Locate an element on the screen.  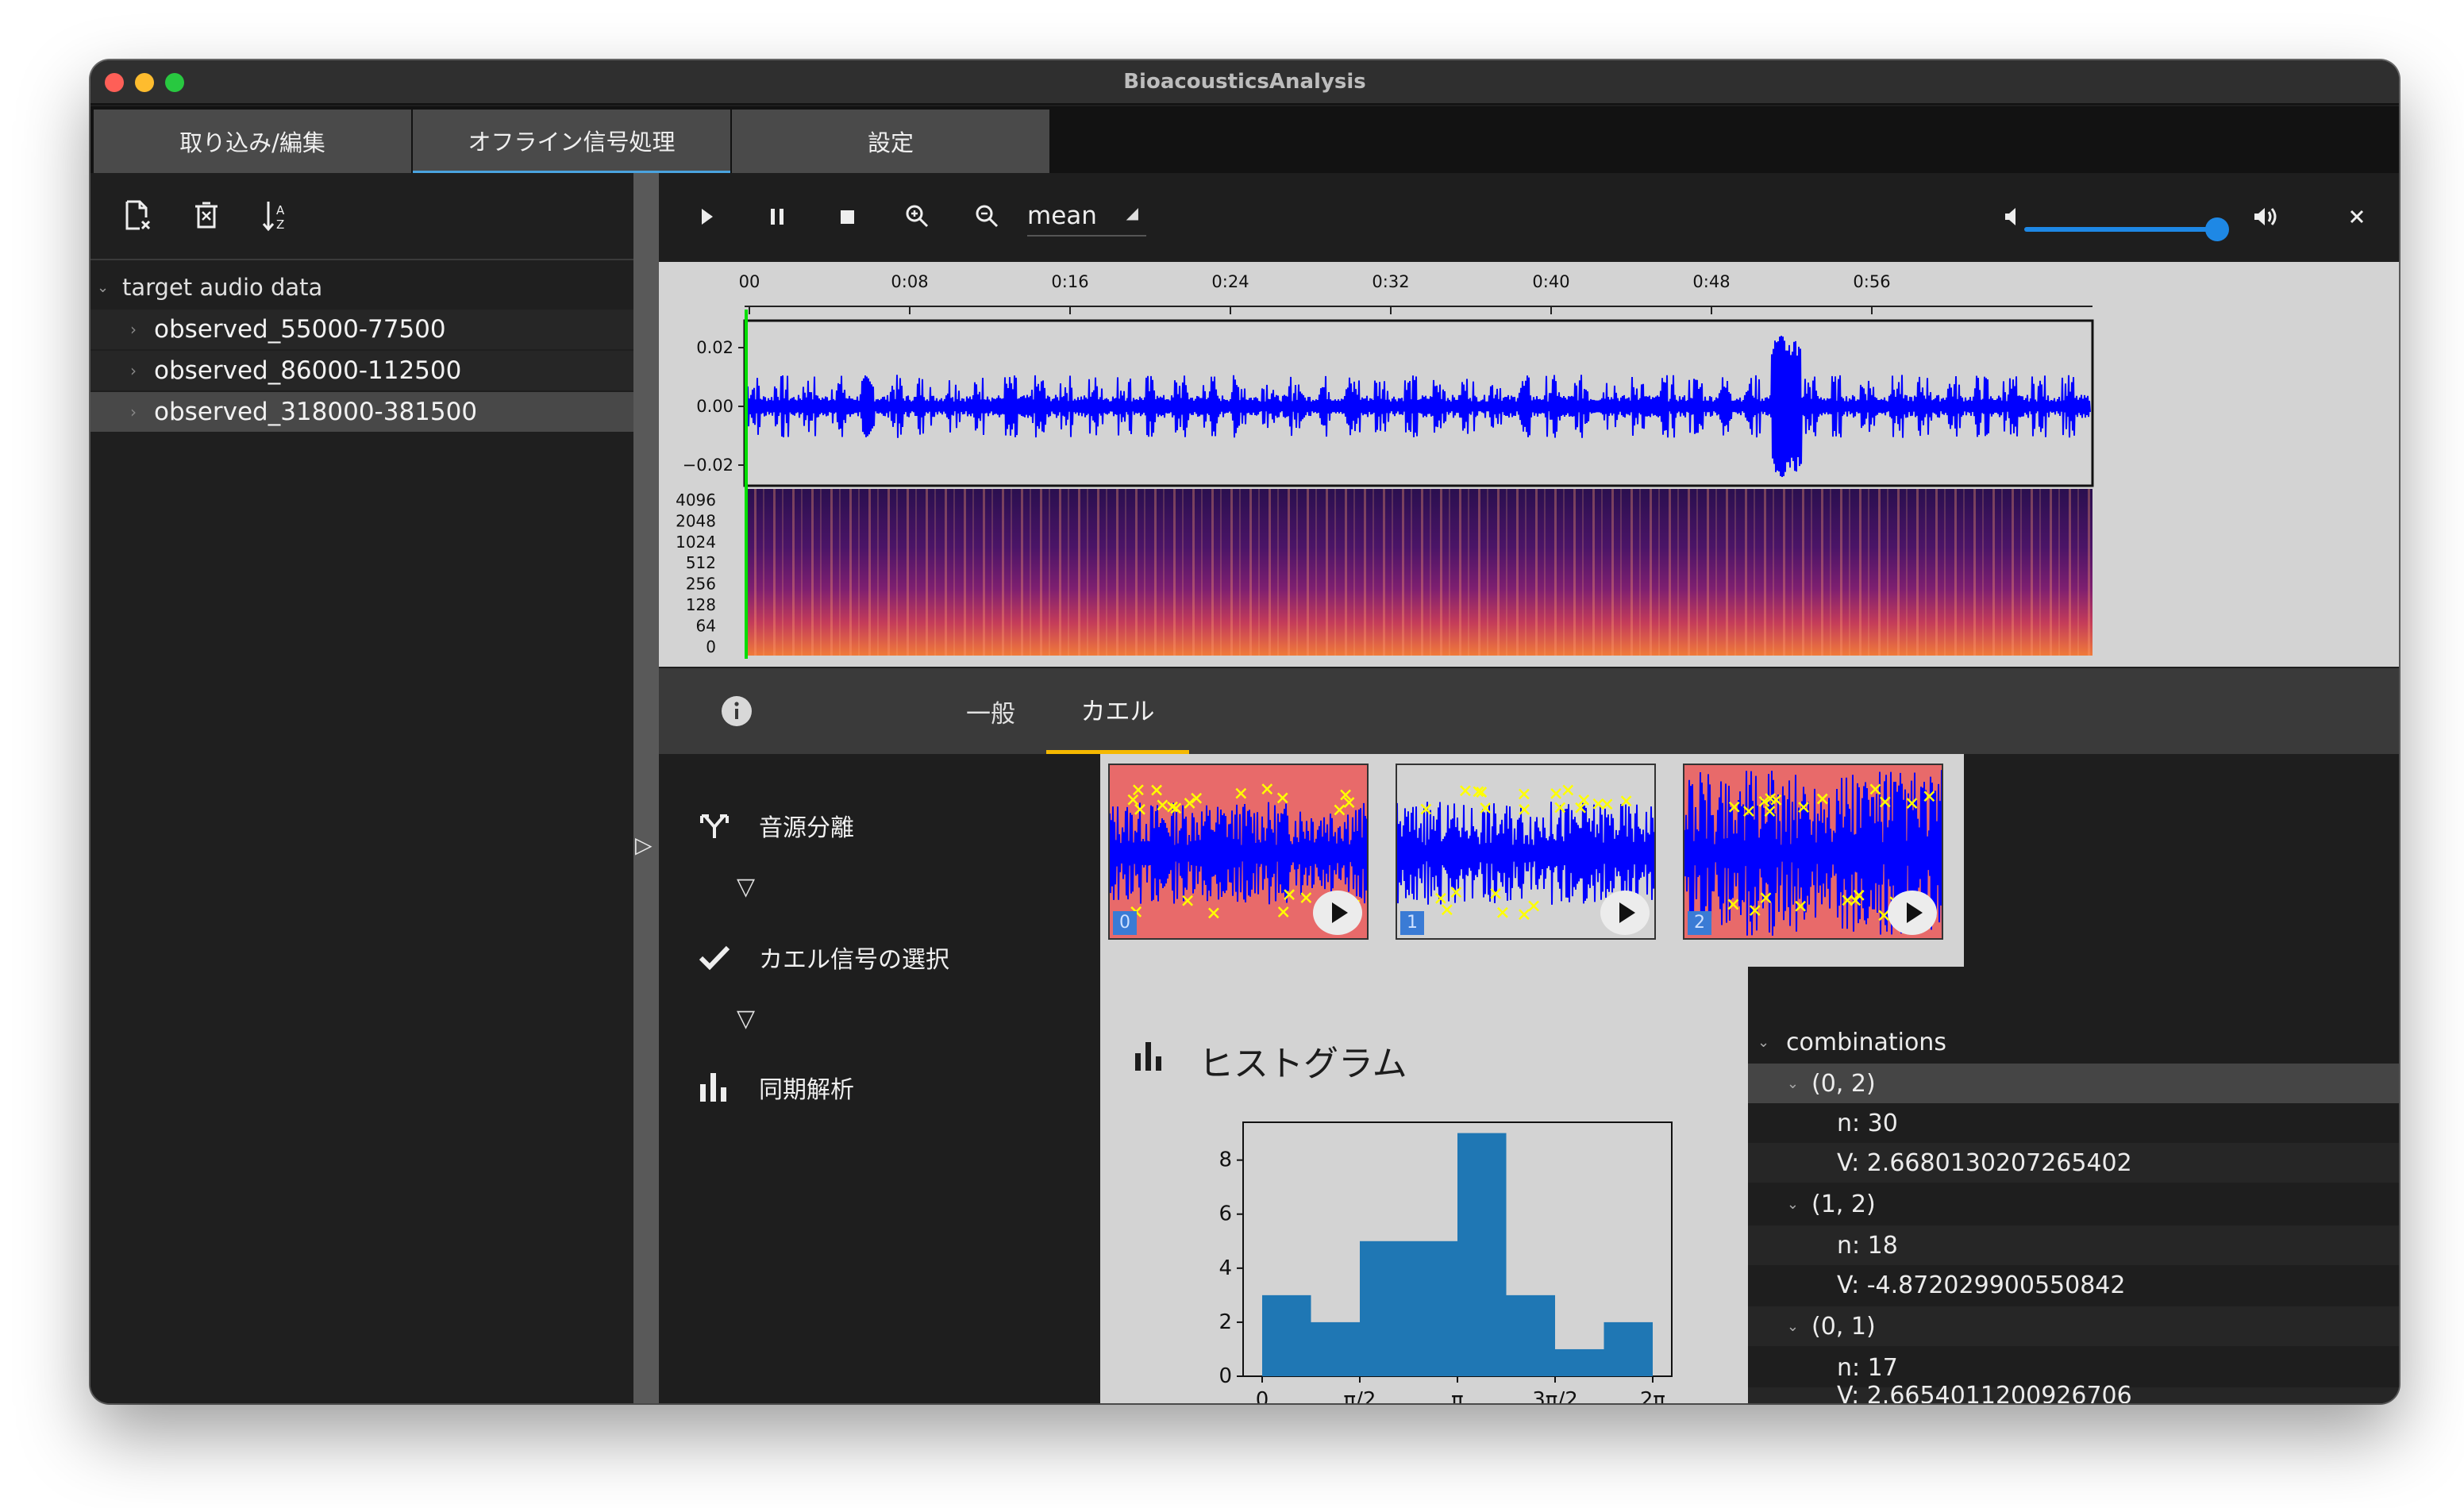
result-n-label: n: 30 is located at coordinates (1867, 1123).